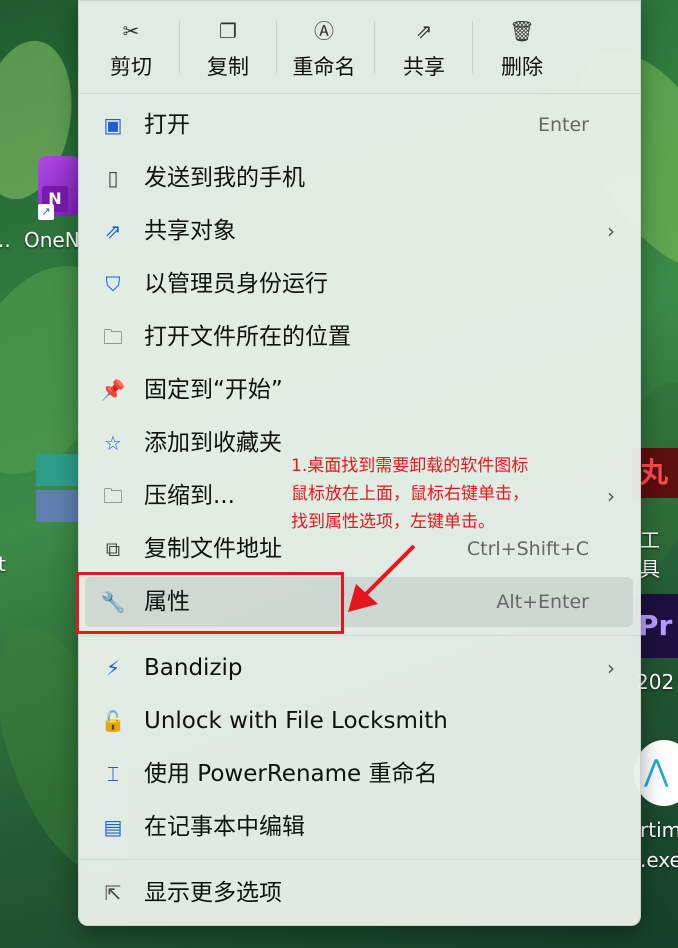 This screenshot has height=948, width=678. I want to click on menu-item-file-locksmith: 🔓 Unlock with File Locksmith, so click(359, 721).